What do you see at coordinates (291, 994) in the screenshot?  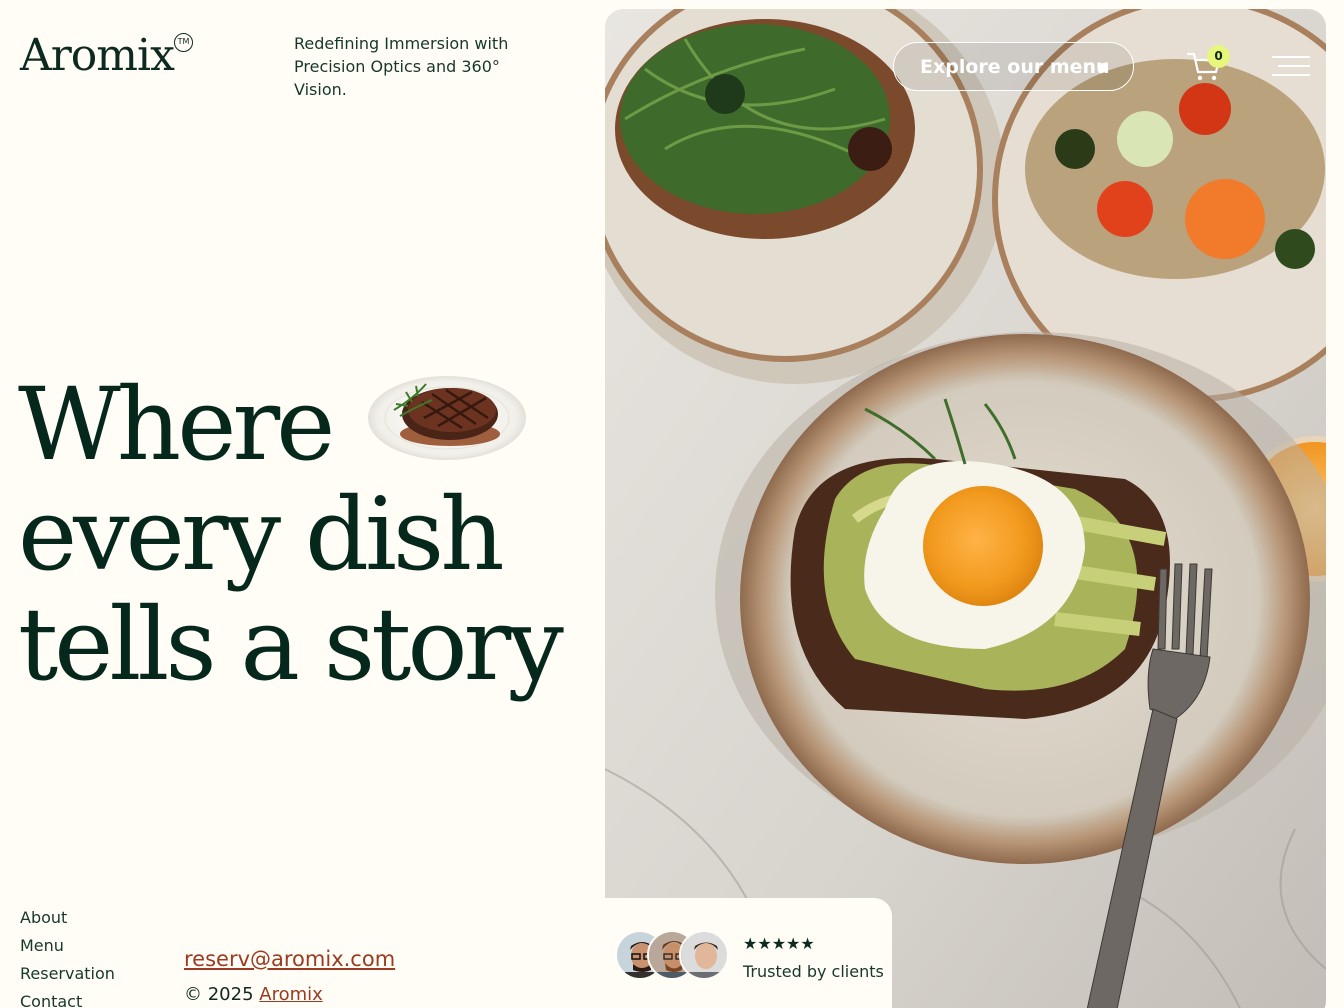 I see `copyright-brand-link: Aromix` at bounding box center [291, 994].